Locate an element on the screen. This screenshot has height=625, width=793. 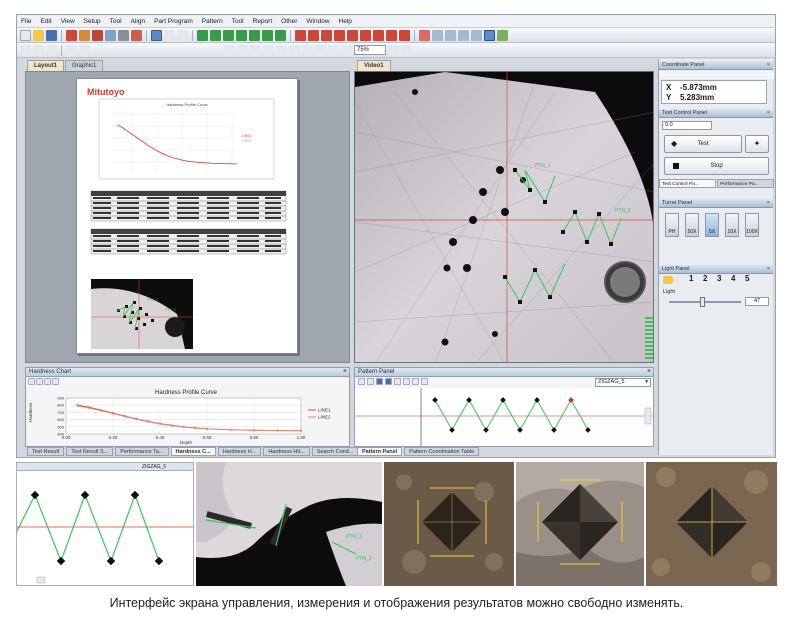
program-icon is located at coordinates (84, 35).